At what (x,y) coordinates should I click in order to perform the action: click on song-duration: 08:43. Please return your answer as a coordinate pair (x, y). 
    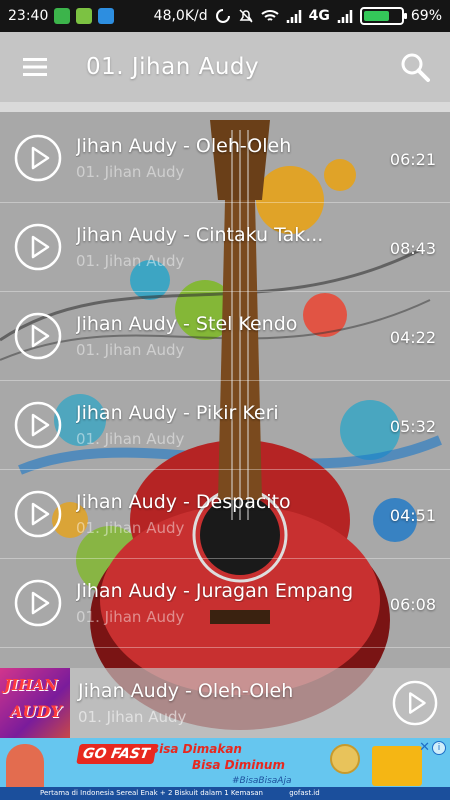
    Looking at the image, I should click on (412, 248).